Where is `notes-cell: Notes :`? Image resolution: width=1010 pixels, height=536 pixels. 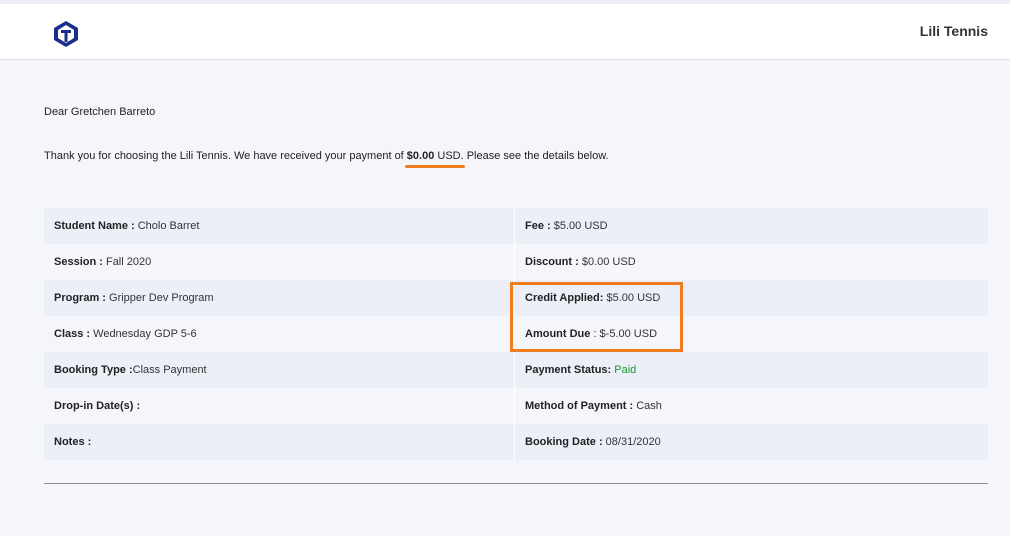 notes-cell: Notes : is located at coordinates (279, 442).